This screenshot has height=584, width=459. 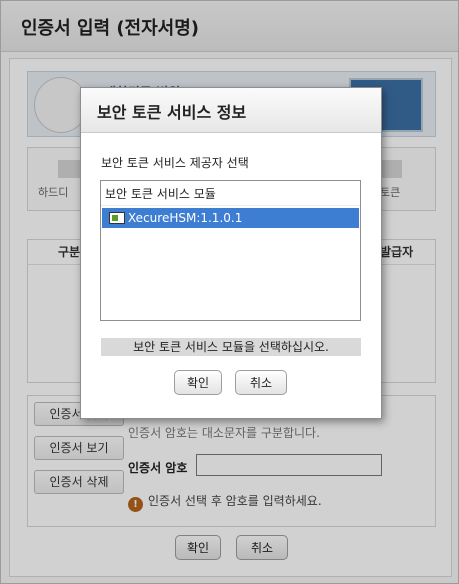 I want to click on provider-select-label: 보안 토큰 서비스 제공자 선택, so click(x=175, y=163).